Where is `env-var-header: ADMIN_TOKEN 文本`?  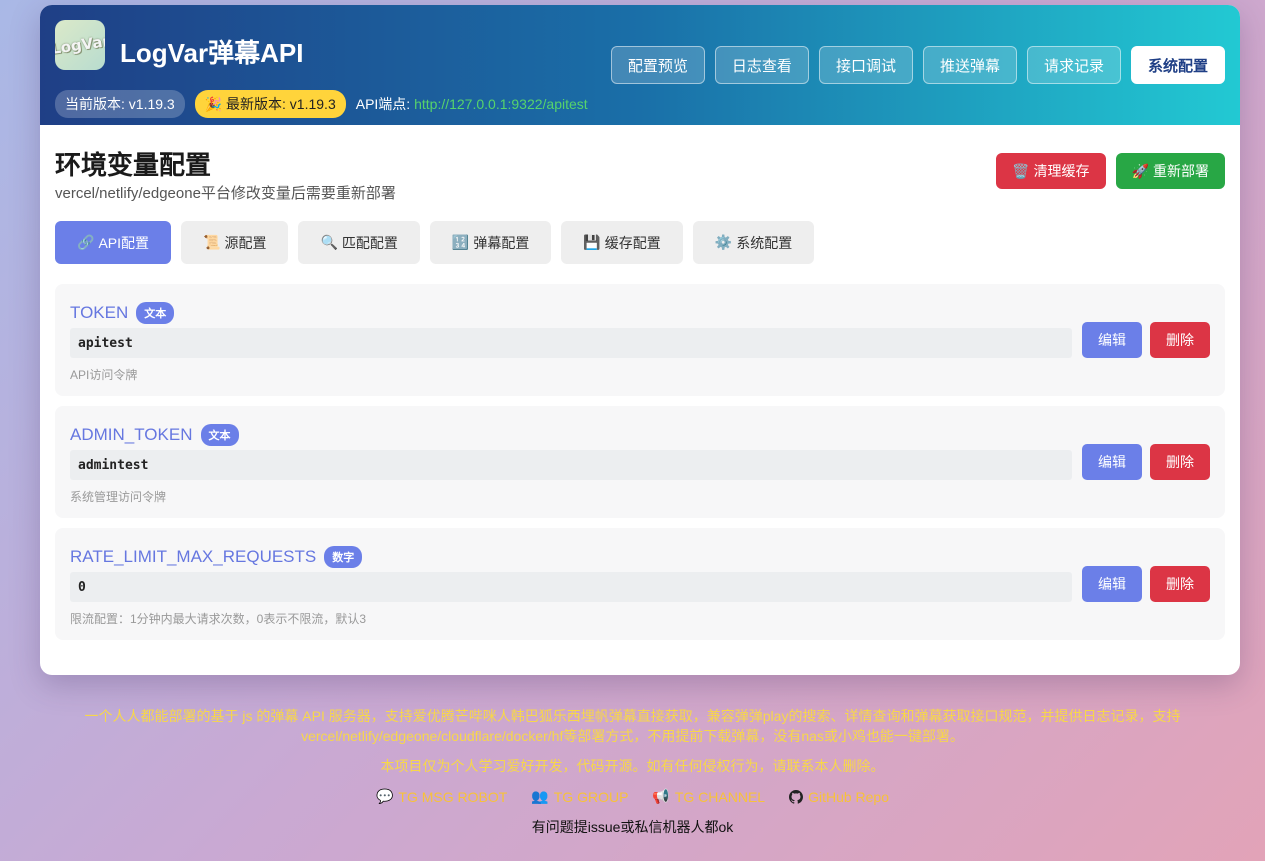 env-var-header: ADMIN_TOKEN 文本 is located at coordinates (154, 435).